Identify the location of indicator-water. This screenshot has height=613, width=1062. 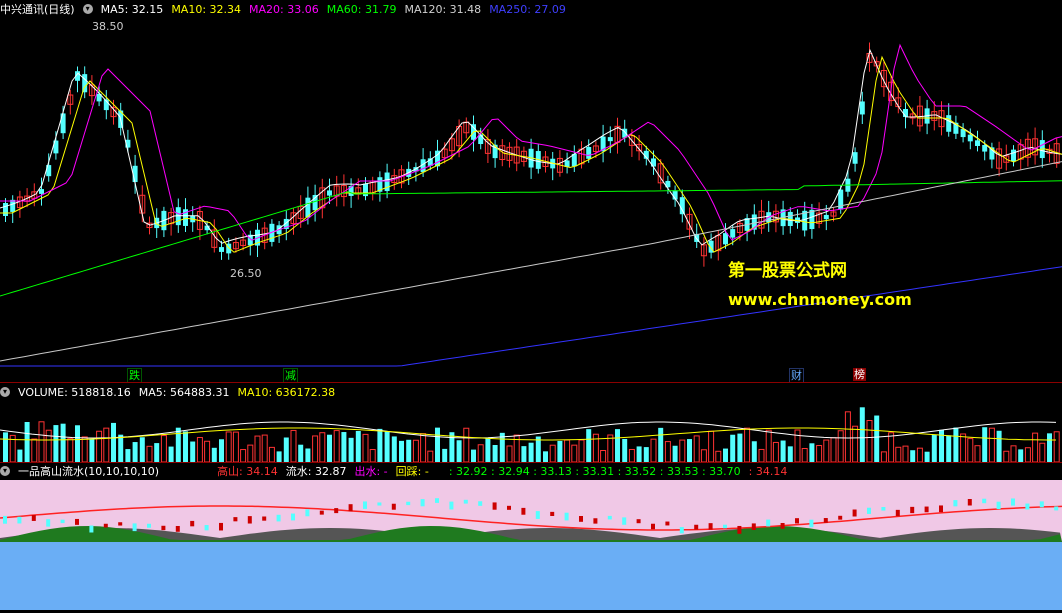
(531, 576).